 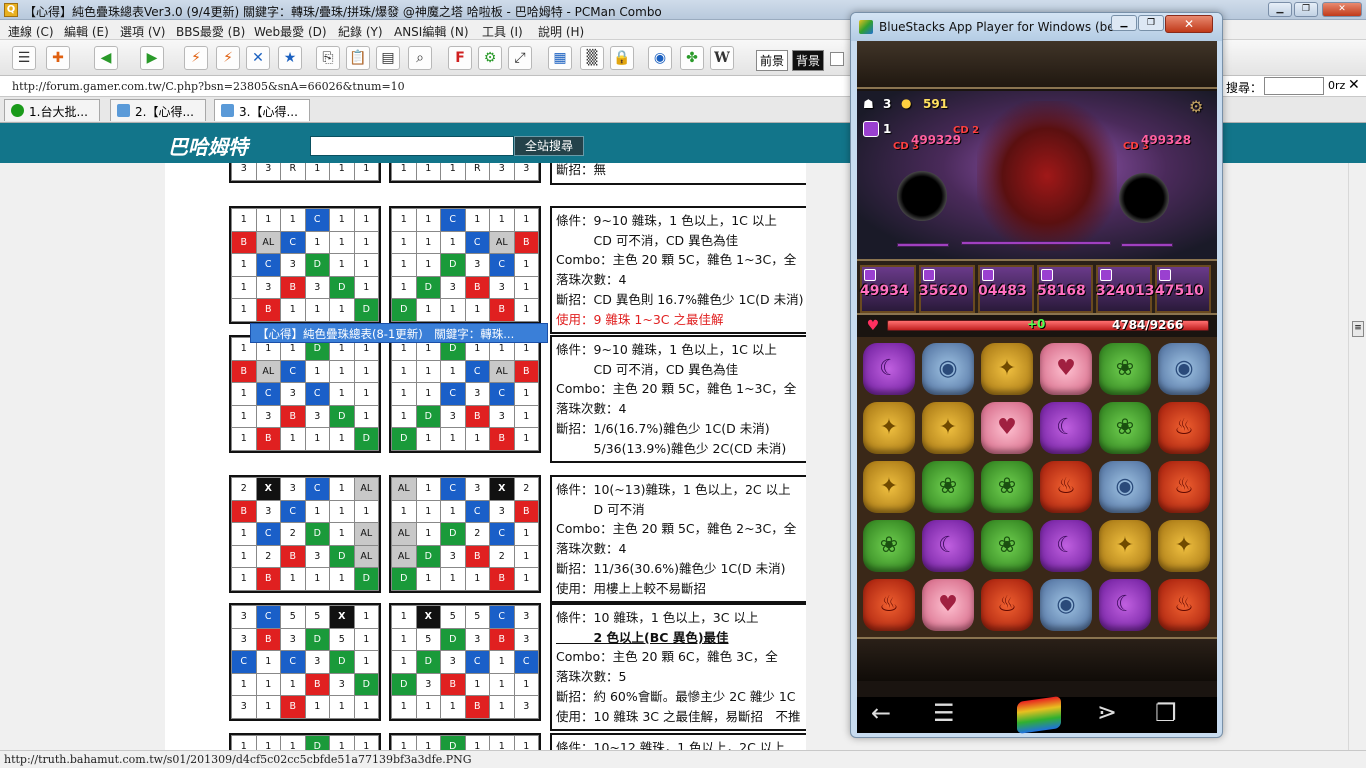 I want to click on menu-icon: ☰, so click(x=944, y=713).